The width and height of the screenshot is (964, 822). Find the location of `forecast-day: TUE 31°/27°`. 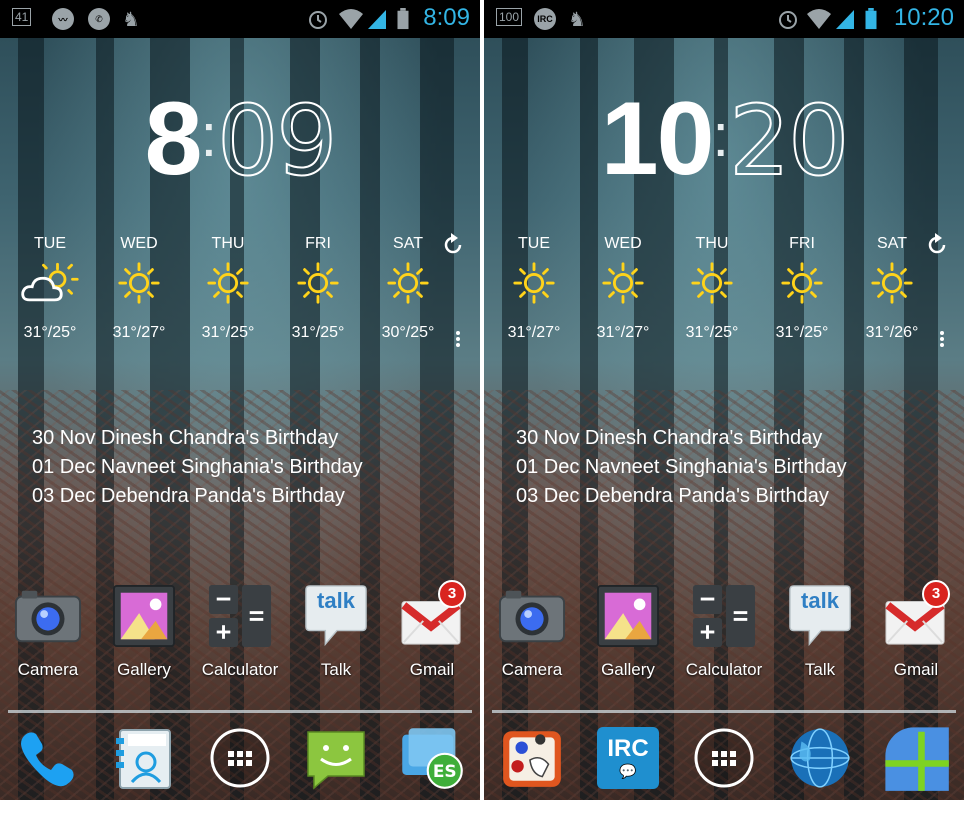

forecast-day: TUE 31°/27° is located at coordinates (534, 287).